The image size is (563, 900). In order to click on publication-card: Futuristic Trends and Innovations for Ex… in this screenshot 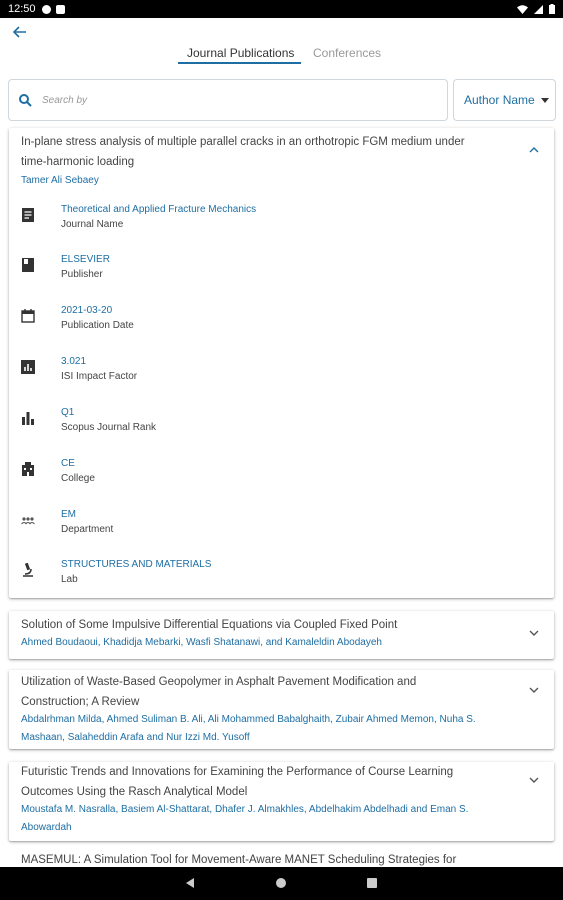, I will do `click(281, 801)`.